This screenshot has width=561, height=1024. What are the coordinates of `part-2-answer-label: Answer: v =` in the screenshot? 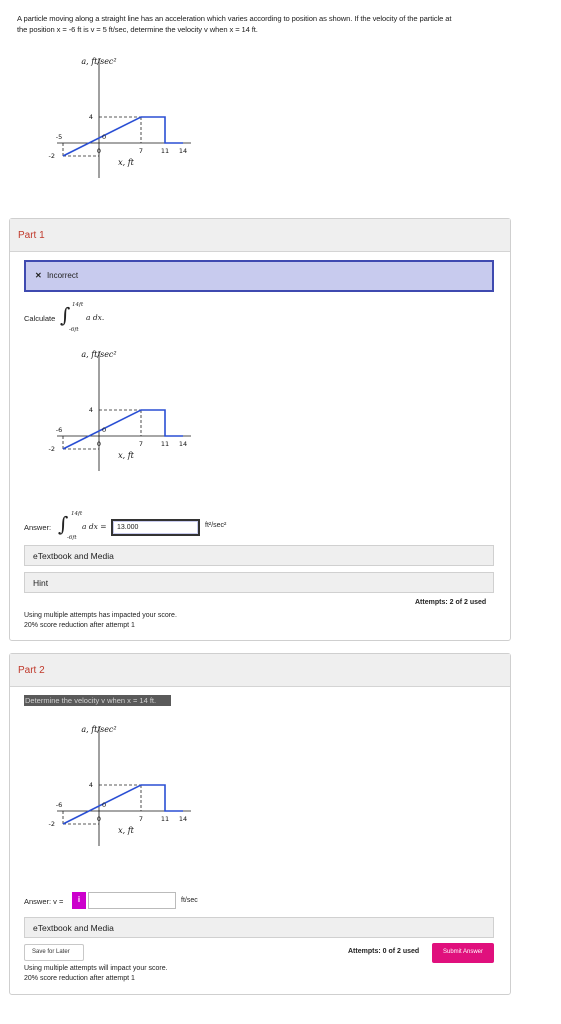 It's located at (44, 901).